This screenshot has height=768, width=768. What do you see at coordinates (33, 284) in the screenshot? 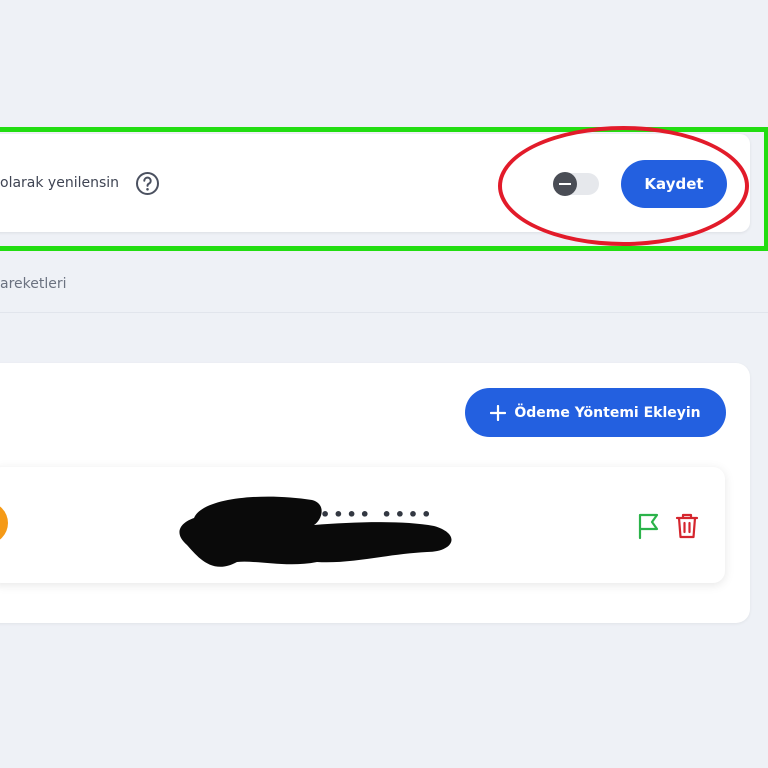
I see `tab-transactions: areketleri` at bounding box center [33, 284].